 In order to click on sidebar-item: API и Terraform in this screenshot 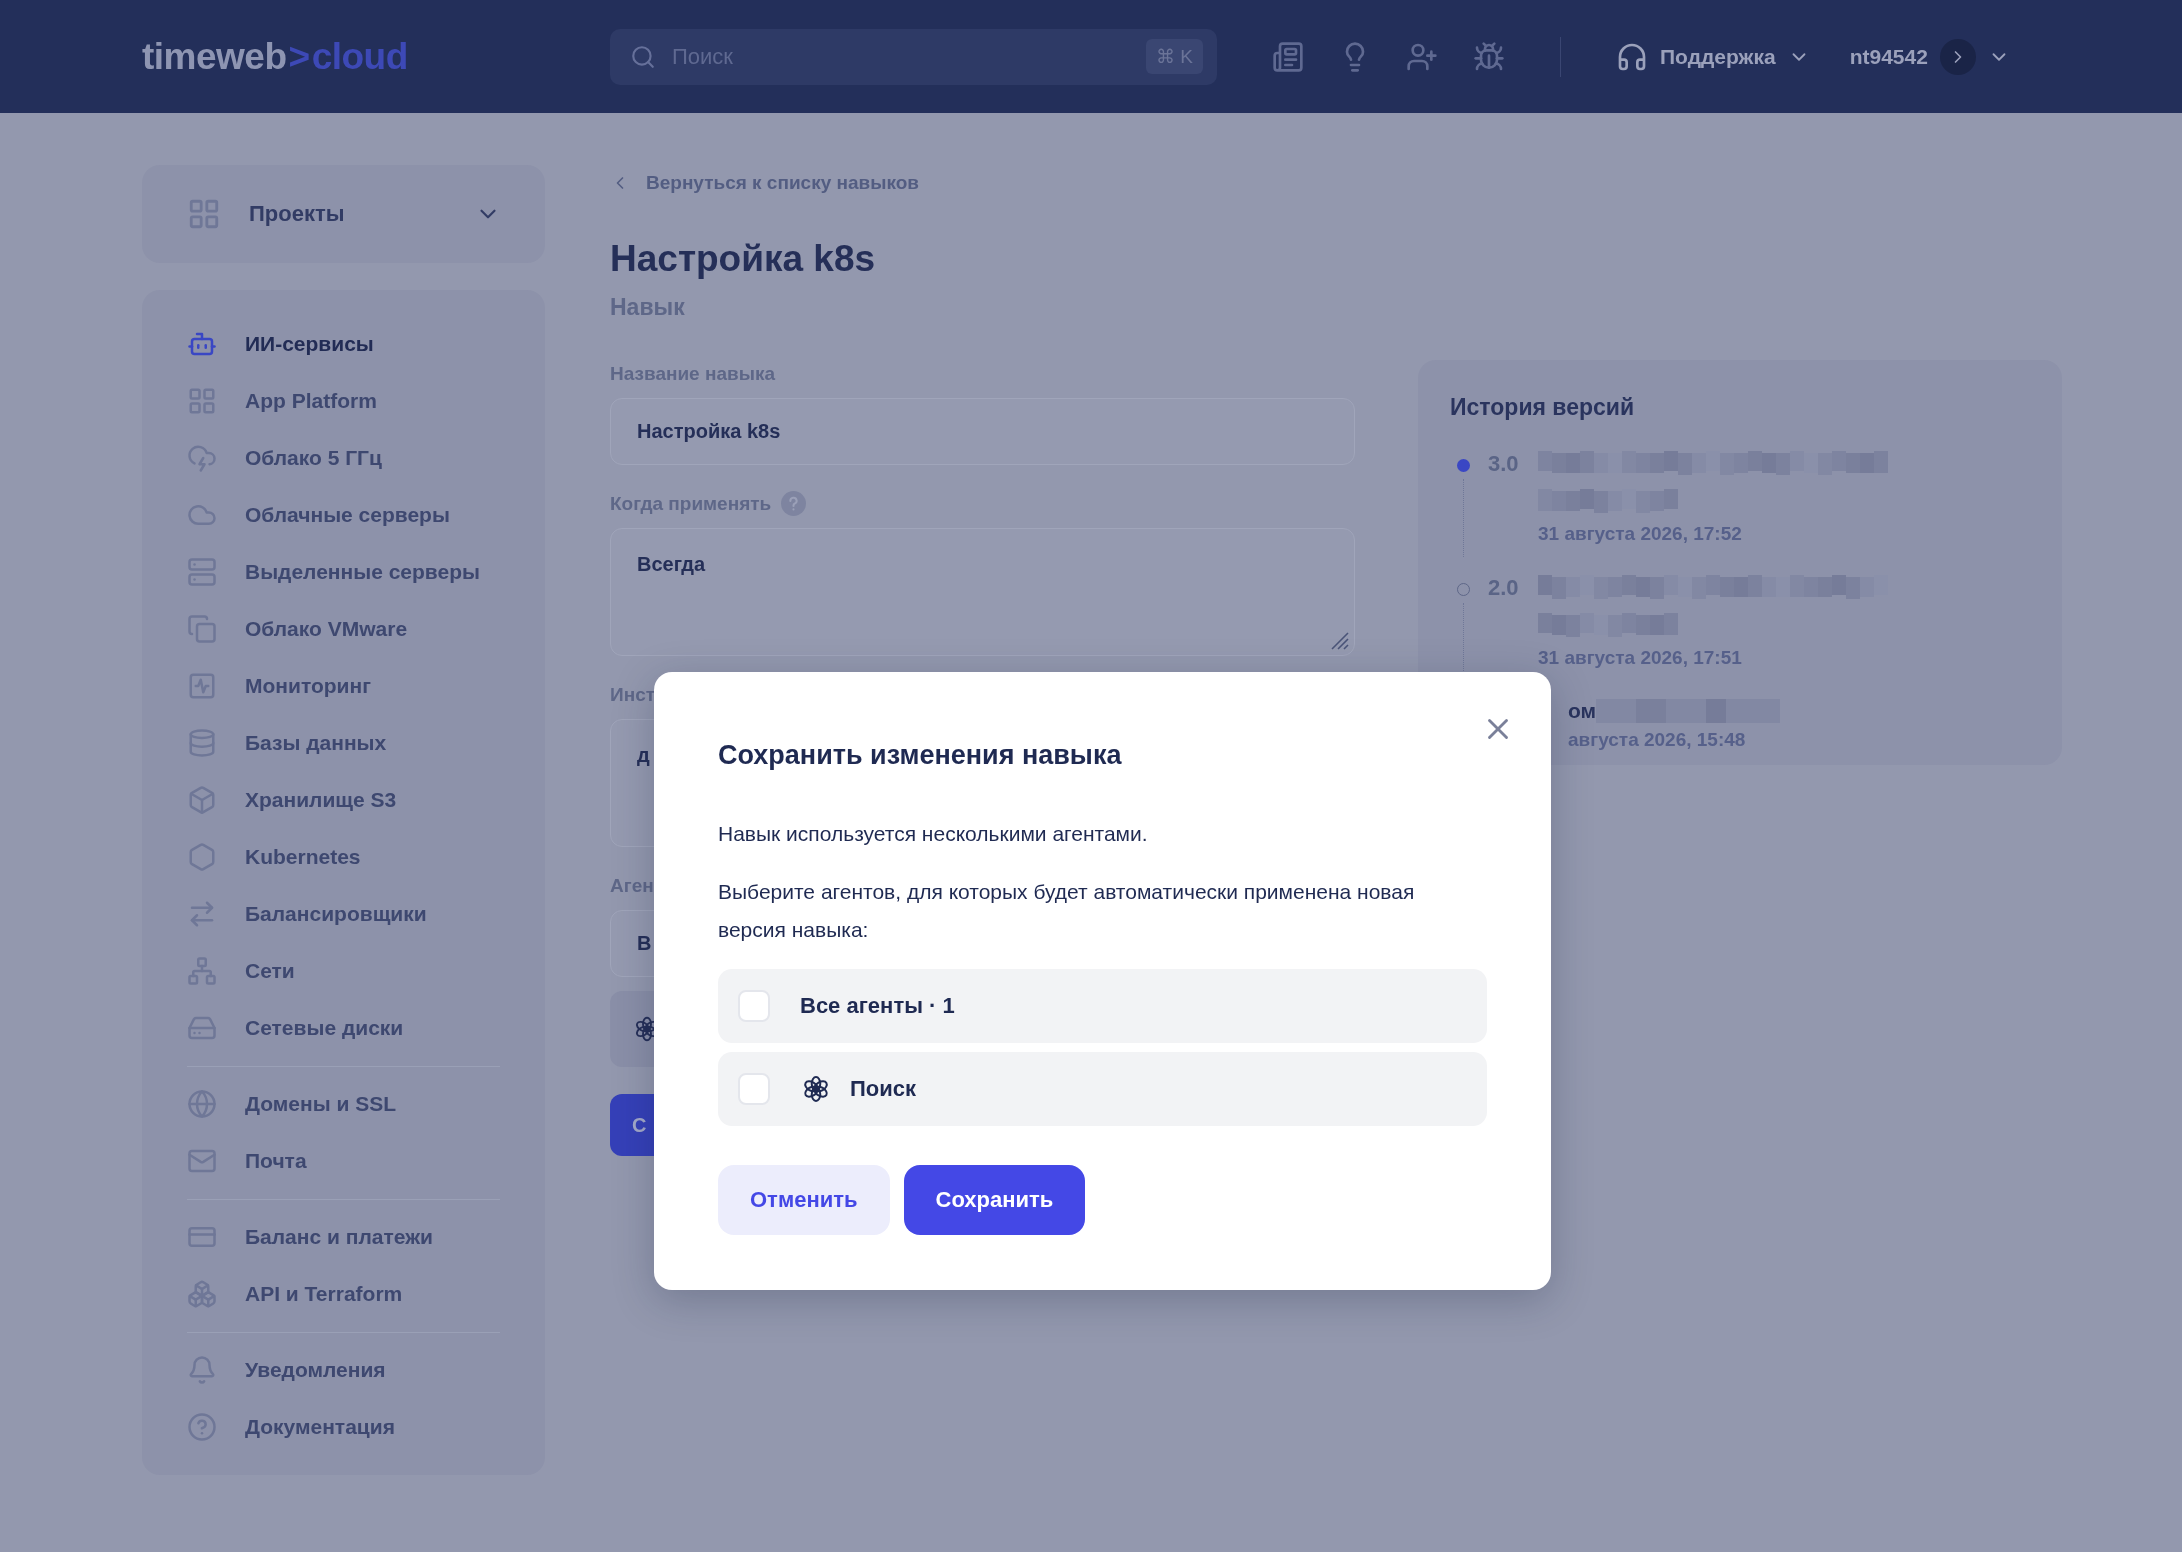, I will do `click(343, 1293)`.